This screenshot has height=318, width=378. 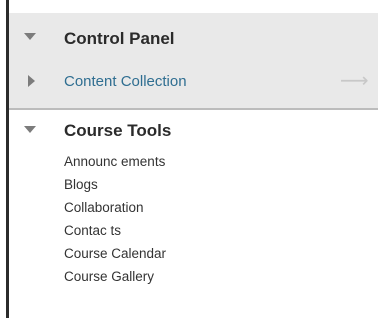 I want to click on course-tools-title: Course Tools, so click(x=117, y=131).